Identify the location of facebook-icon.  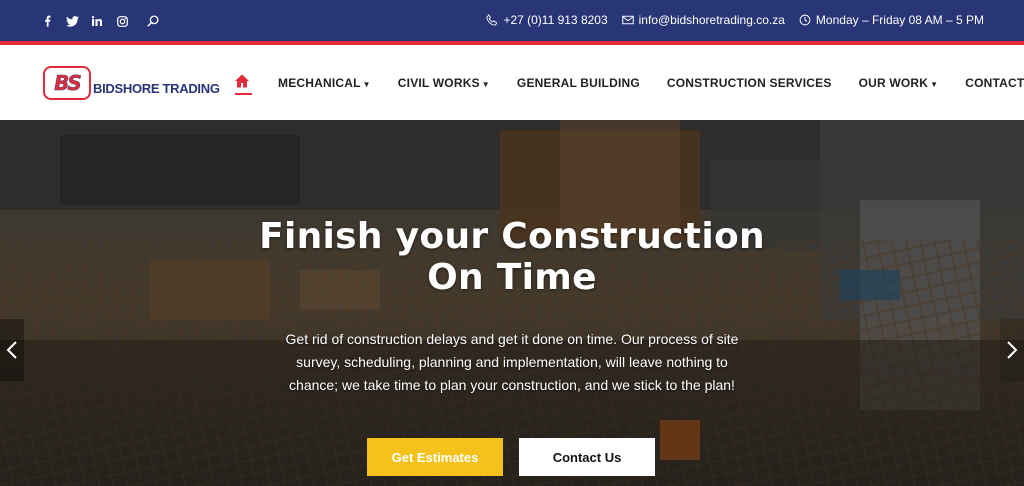
(47, 21).